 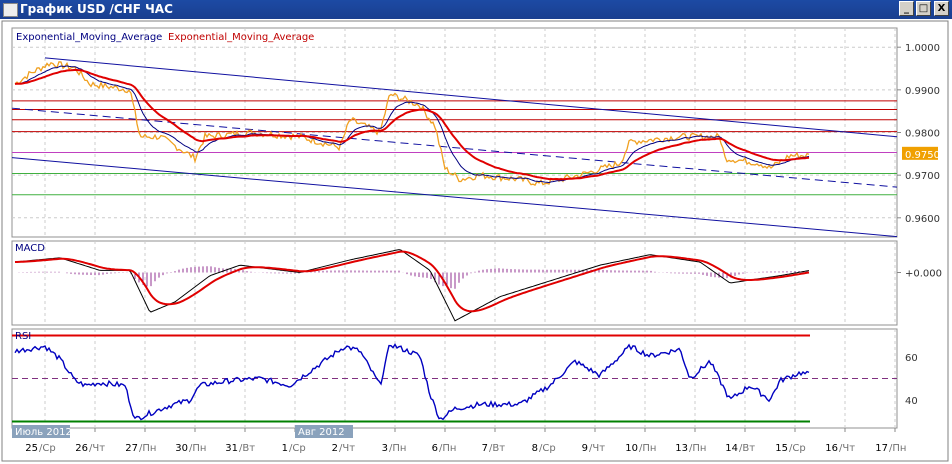 What do you see at coordinates (781, 448) in the screenshot?
I see `x-tick-day: 15` at bounding box center [781, 448].